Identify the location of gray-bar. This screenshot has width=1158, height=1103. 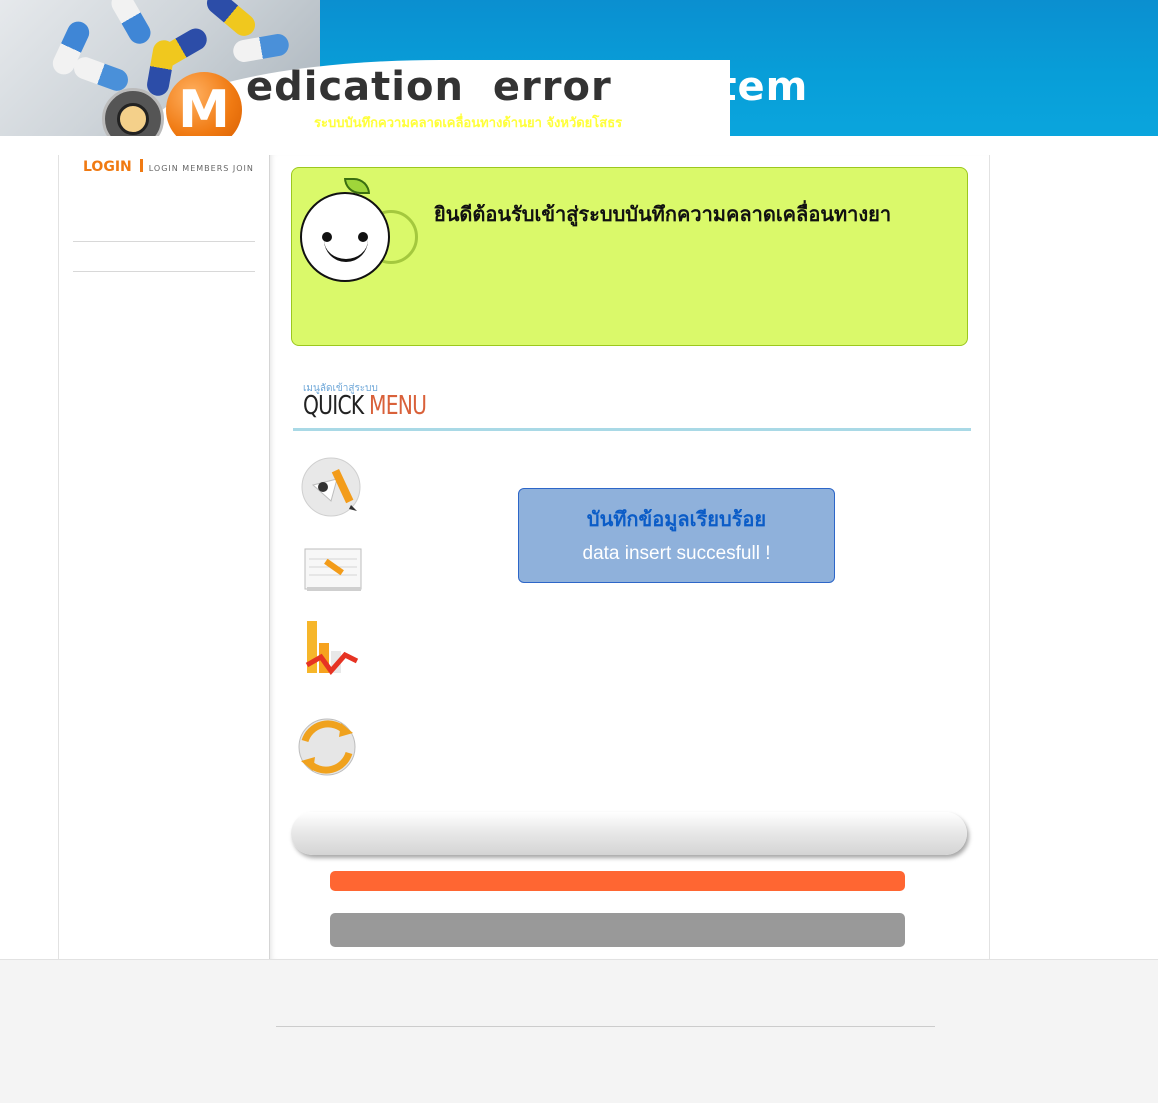
(617, 930).